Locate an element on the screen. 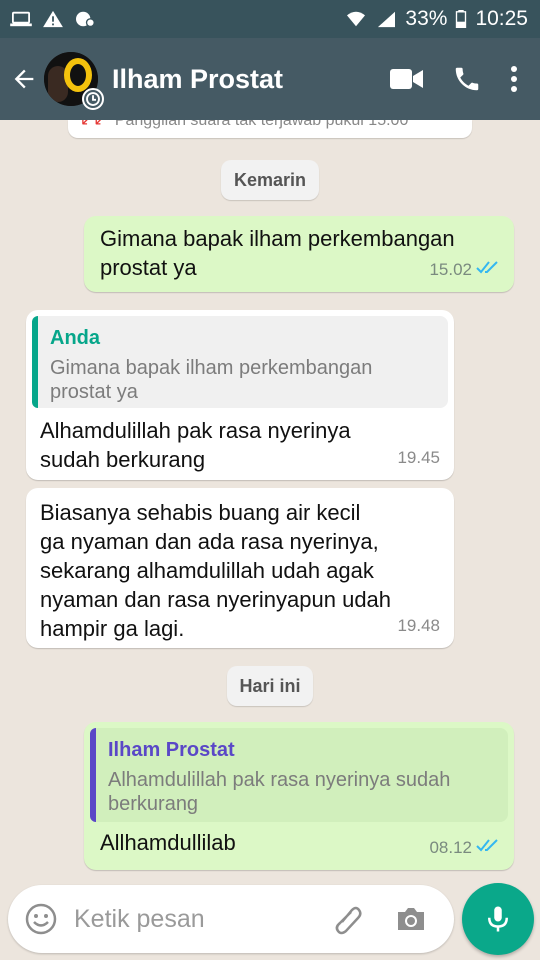  video-call-button is located at coordinates (407, 79).